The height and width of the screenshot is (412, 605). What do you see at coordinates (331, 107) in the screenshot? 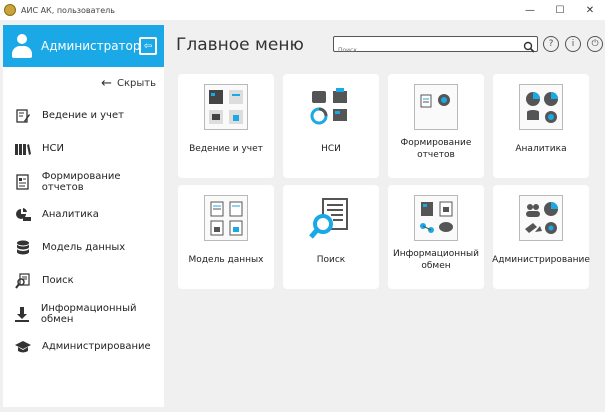
I see `reference-data-icon` at bounding box center [331, 107].